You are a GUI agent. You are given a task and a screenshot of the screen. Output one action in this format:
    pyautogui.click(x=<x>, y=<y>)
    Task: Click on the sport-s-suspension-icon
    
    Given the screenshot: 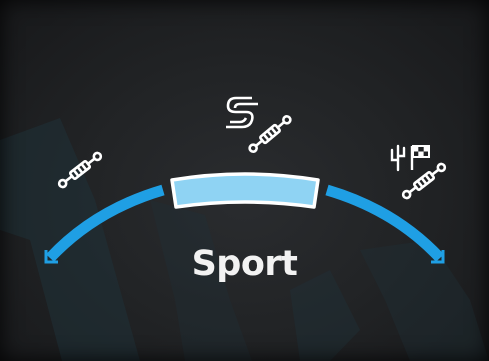 What is the action you would take?
    pyautogui.click(x=259, y=124)
    